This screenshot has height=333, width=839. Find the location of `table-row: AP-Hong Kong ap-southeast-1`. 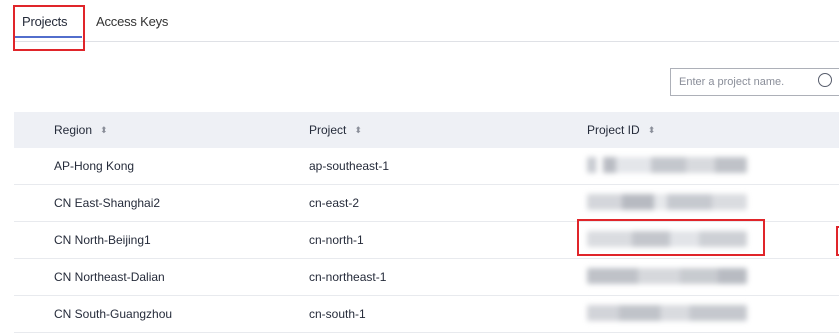

table-row: AP-Hong Kong ap-southeast-1 is located at coordinates (426, 166).